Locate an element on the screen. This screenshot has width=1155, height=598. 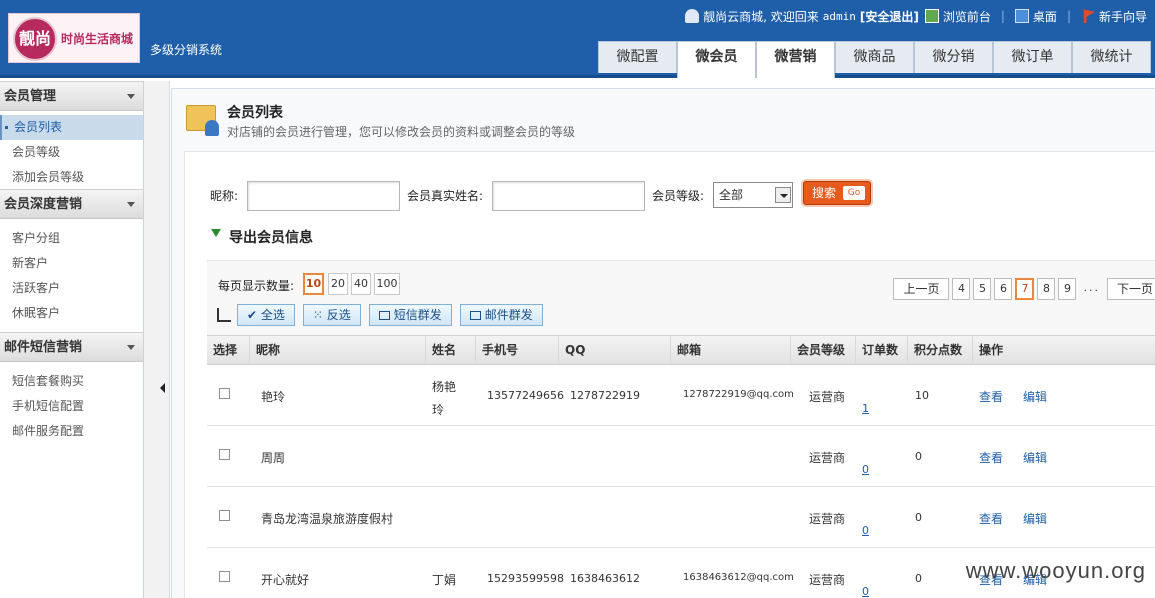
select-all-button: ✔ 全选 is located at coordinates (266, 315).